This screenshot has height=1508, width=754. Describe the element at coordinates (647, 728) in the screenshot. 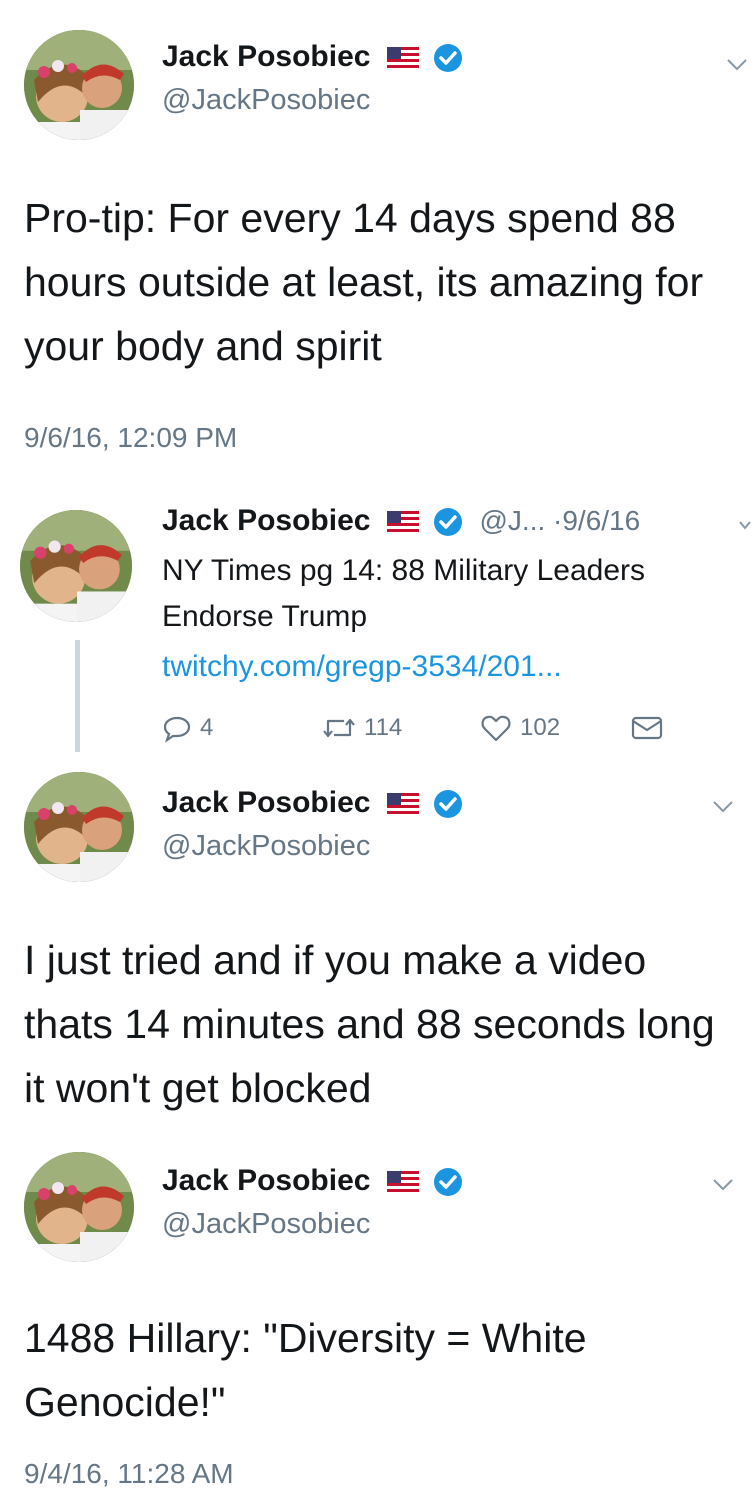

I see `envelope-icon` at that location.